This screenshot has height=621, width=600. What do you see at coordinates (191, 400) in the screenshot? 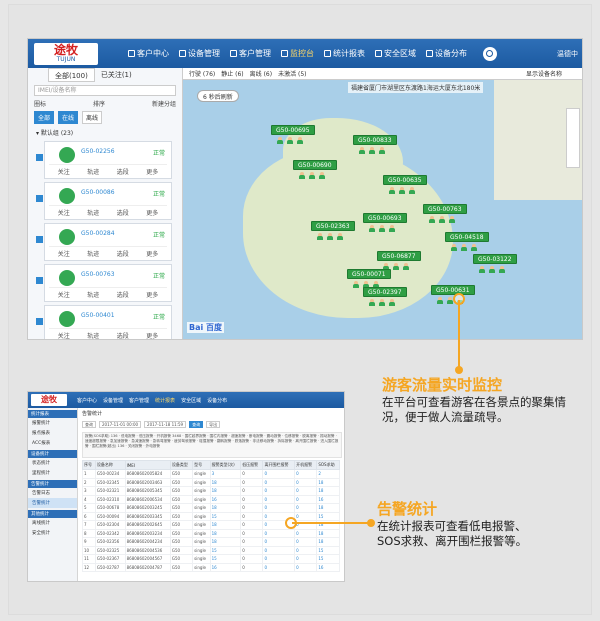
I see `report-nav-4: 安全区域` at bounding box center [191, 400].